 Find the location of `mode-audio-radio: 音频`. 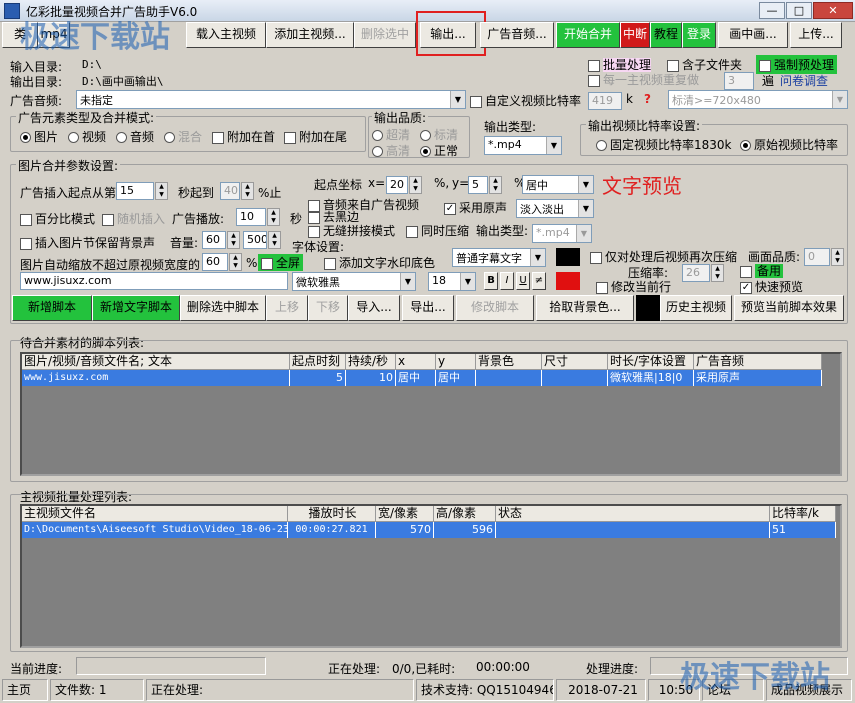

mode-audio-radio: 音频 is located at coordinates (135, 136).